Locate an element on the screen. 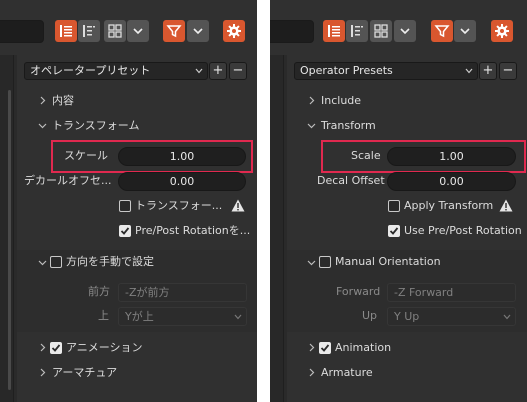 The image size is (527, 402). right-up-label: Up is located at coordinates (370, 315).